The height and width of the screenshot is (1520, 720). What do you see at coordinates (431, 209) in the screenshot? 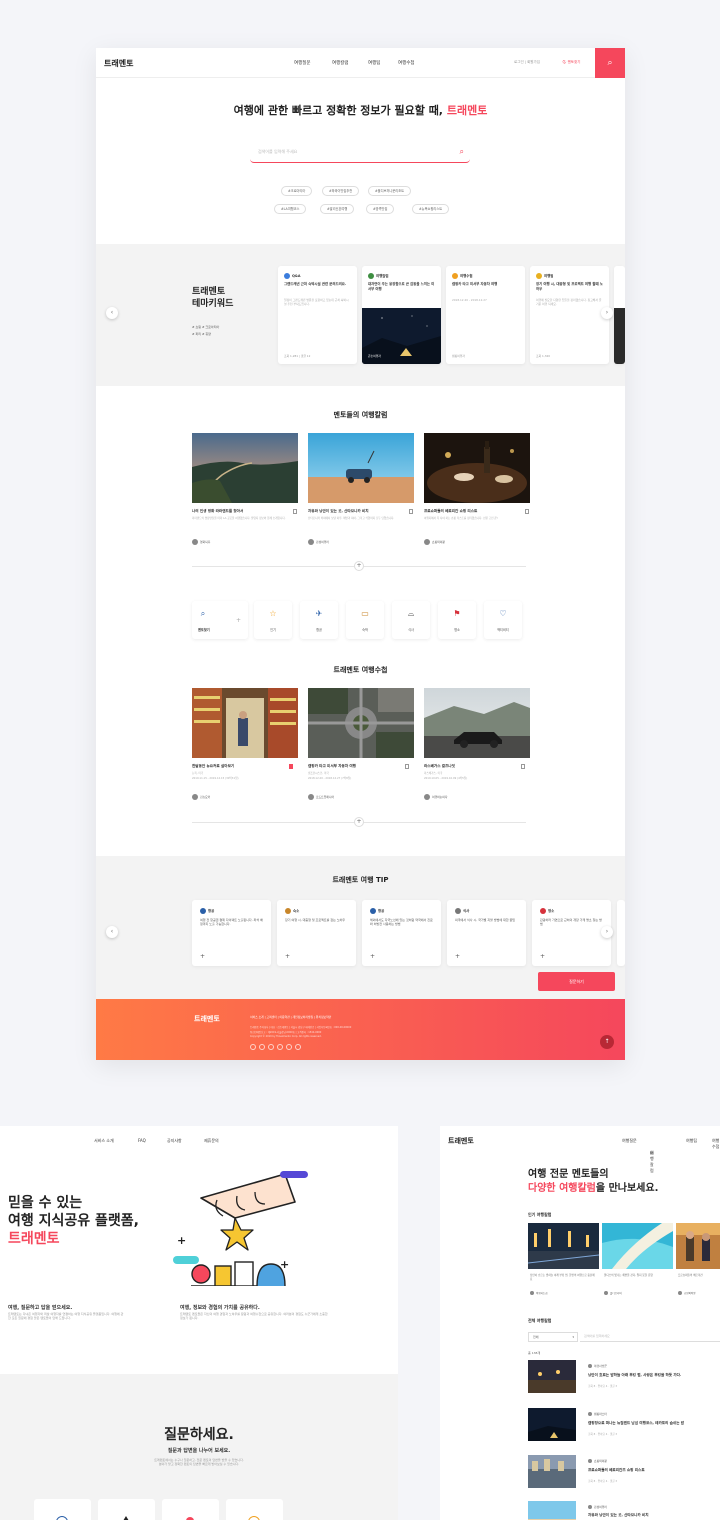
I see `tag-chip: #뉴욕쇼핑리스트` at bounding box center [431, 209].